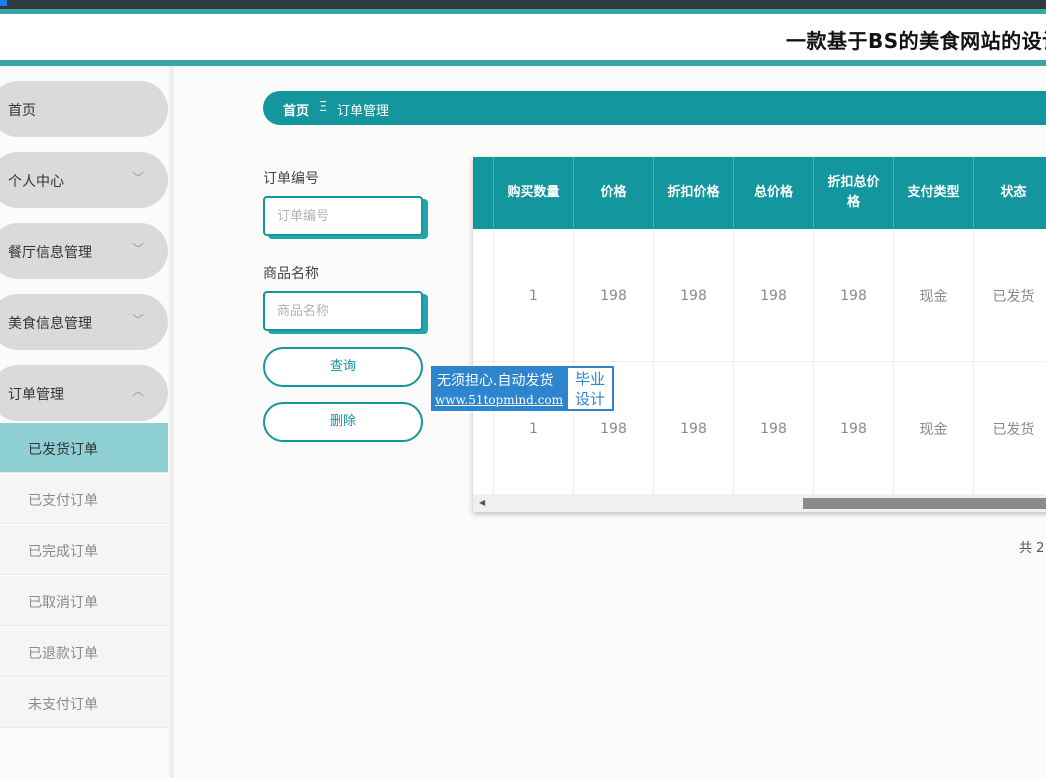 The height and width of the screenshot is (778, 1046). What do you see at coordinates (934, 193) in the screenshot?
I see `table-header-cell: 支付类型` at bounding box center [934, 193].